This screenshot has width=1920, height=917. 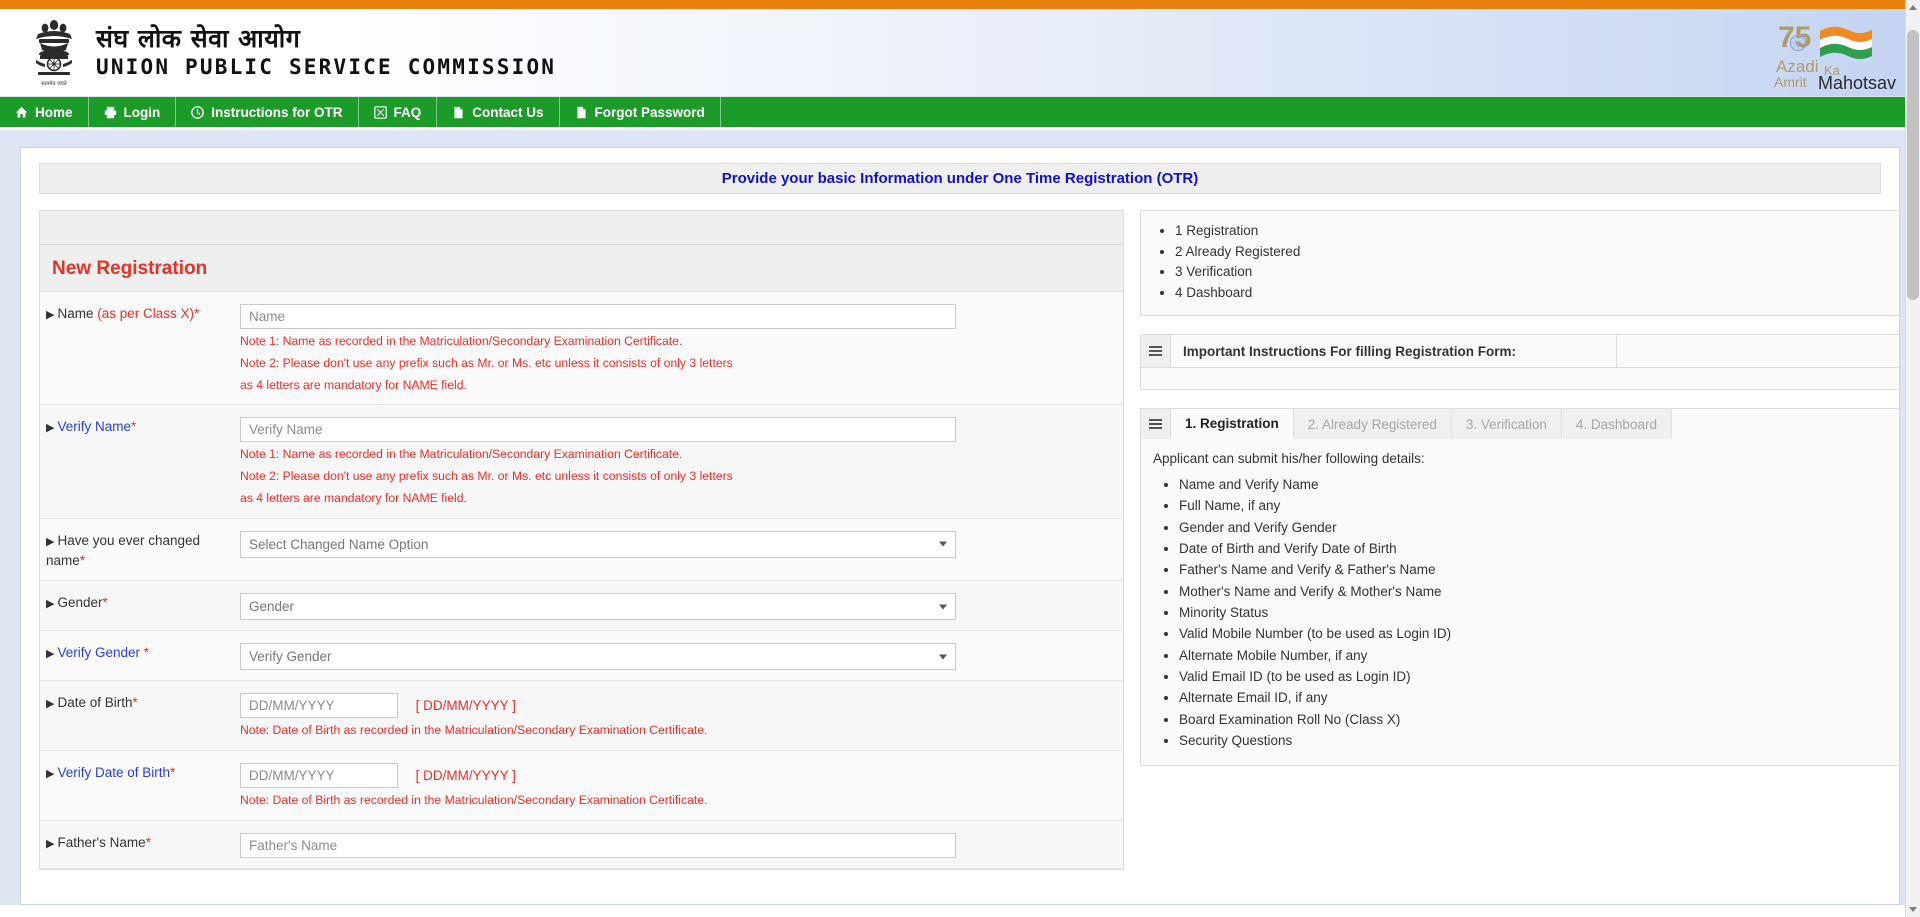 I want to click on tab-dashboard: 4. Dashboard, so click(x=1616, y=424).